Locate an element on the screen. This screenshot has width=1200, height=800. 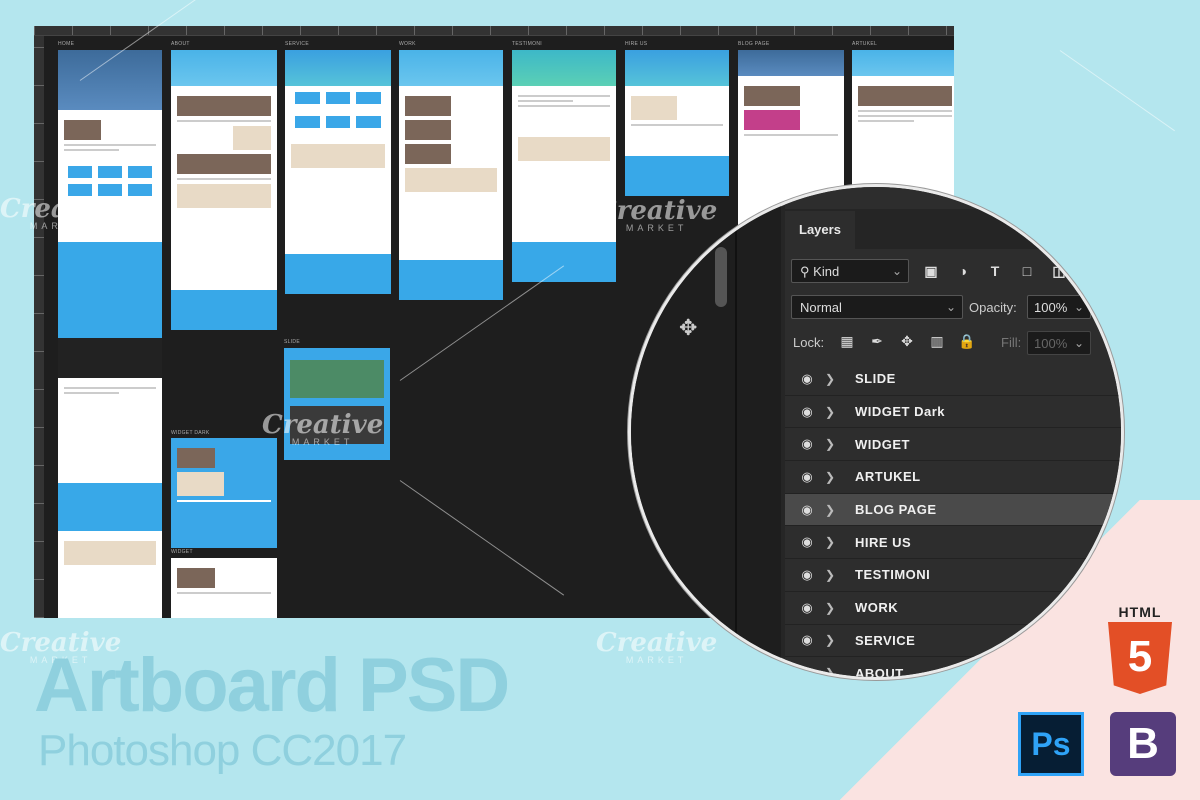
lock-transparent-icon: ▦ is located at coordinates (847, 341).